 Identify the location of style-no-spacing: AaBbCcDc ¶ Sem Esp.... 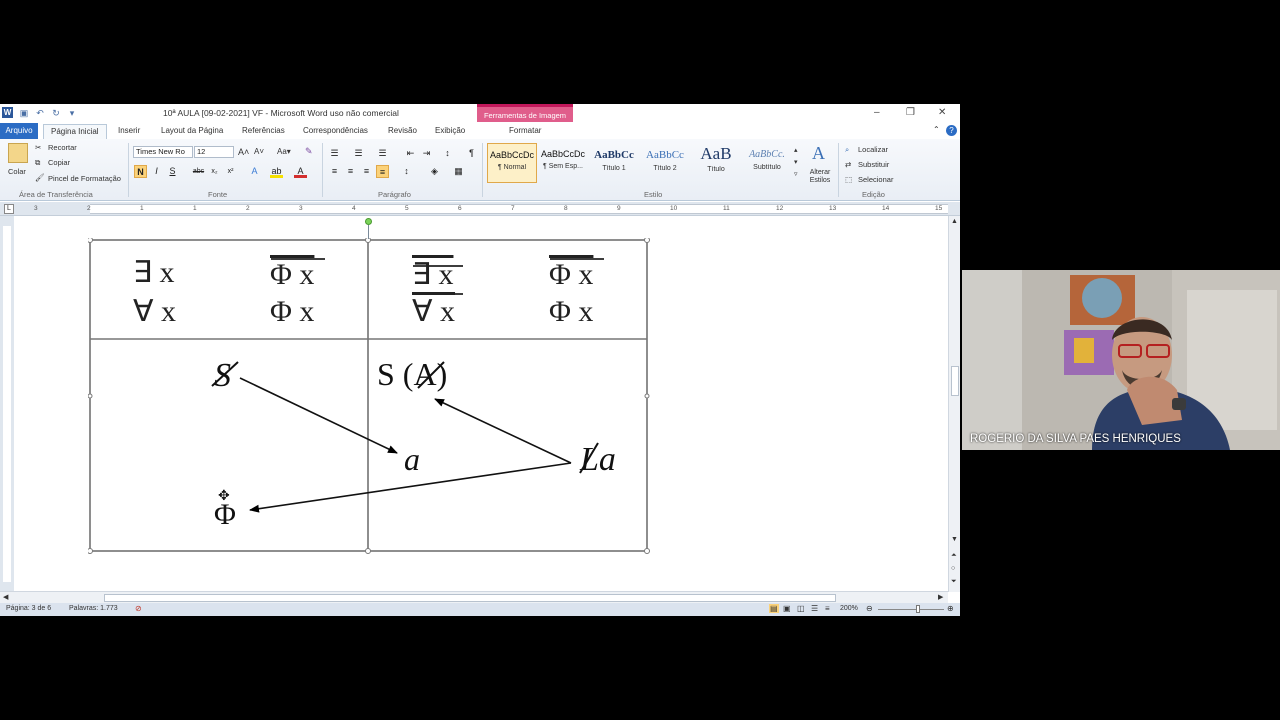
(563, 163).